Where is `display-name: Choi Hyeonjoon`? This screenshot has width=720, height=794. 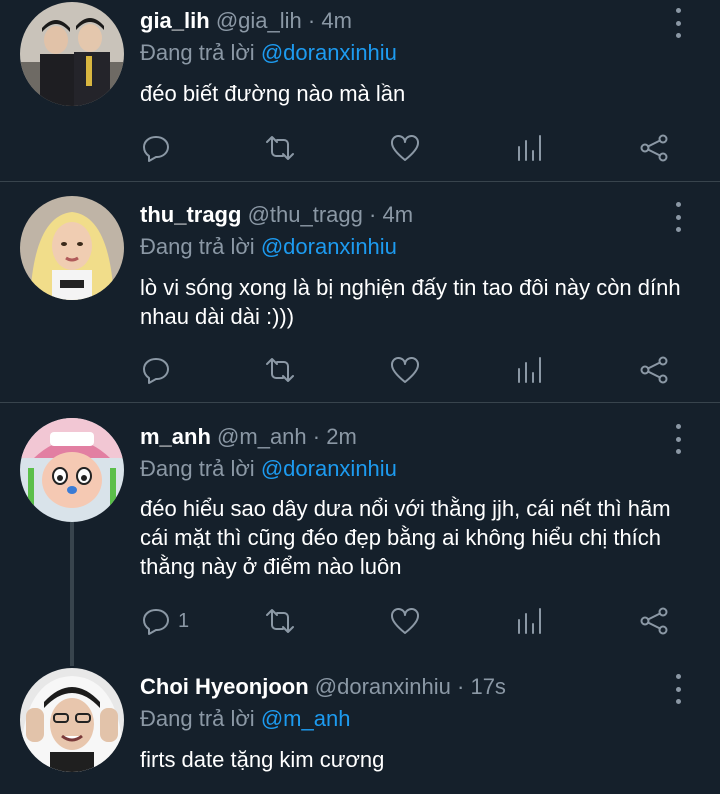
display-name: Choi Hyeonjoon is located at coordinates (224, 686).